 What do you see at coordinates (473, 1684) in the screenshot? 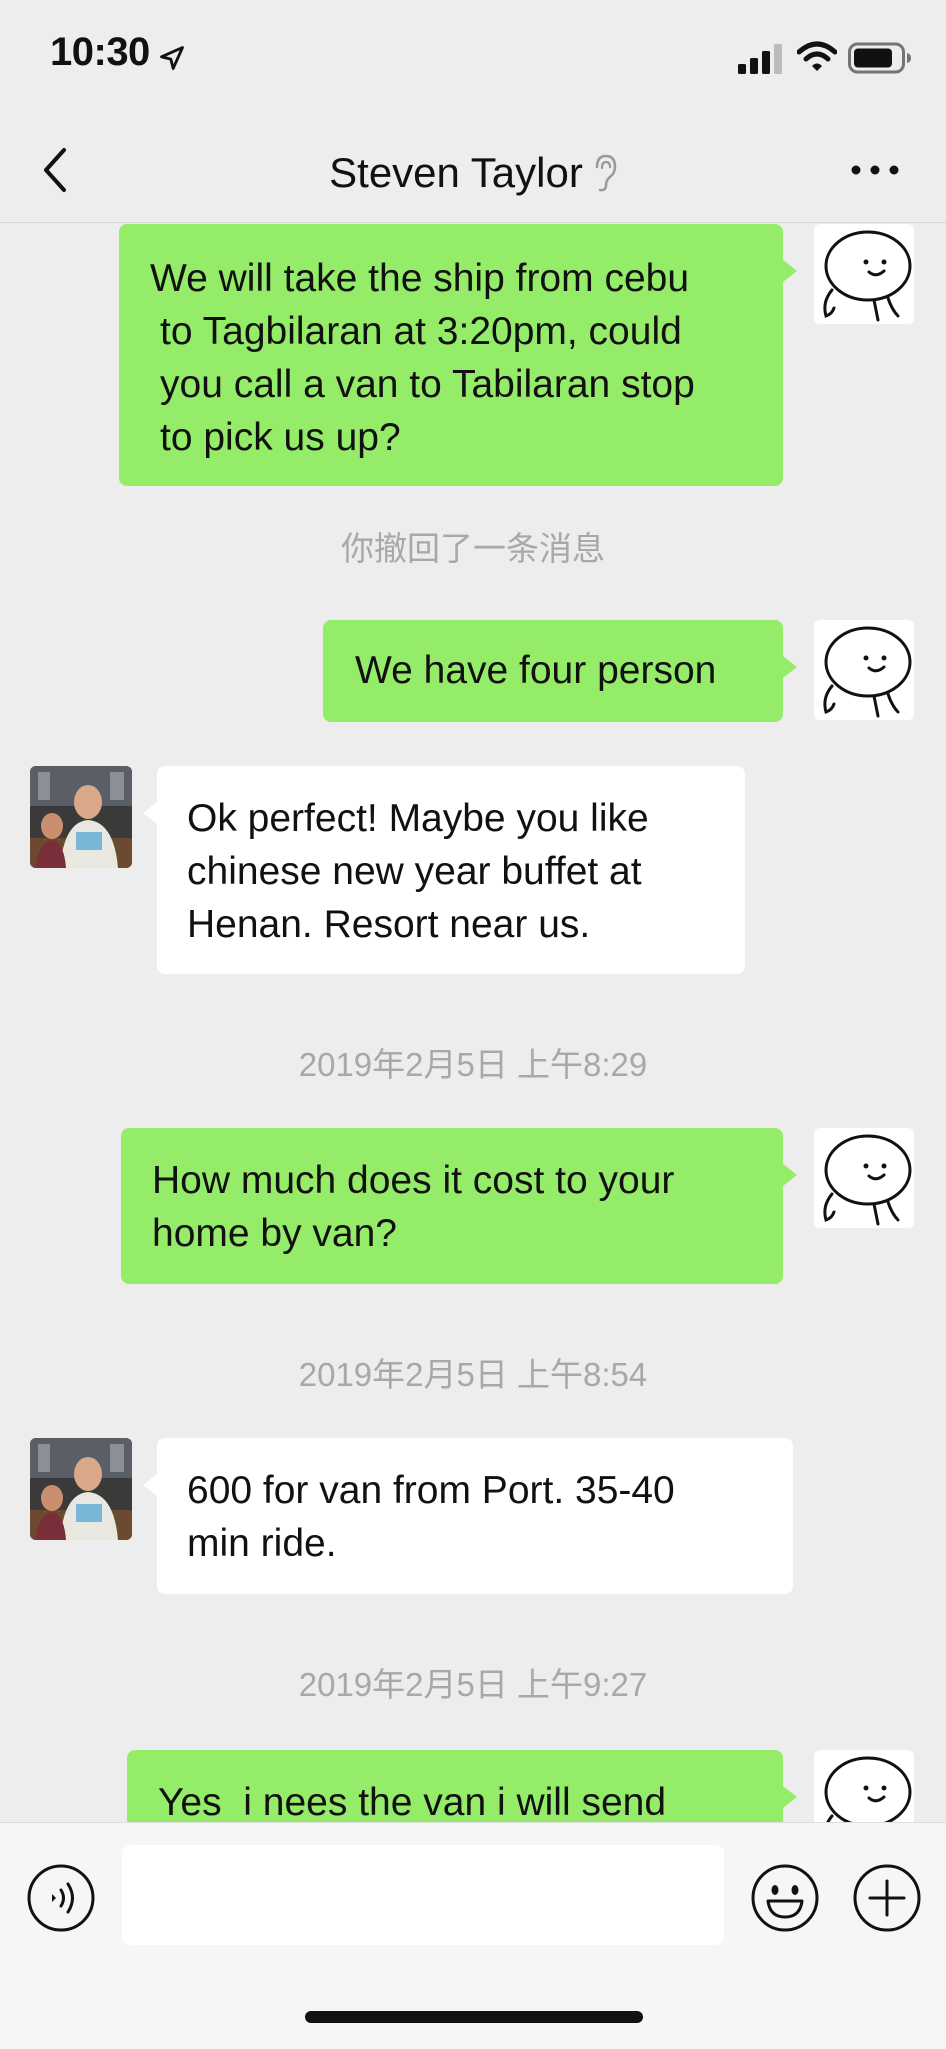
I see `timestamp: 2019年2月5日 上午9:27` at bounding box center [473, 1684].